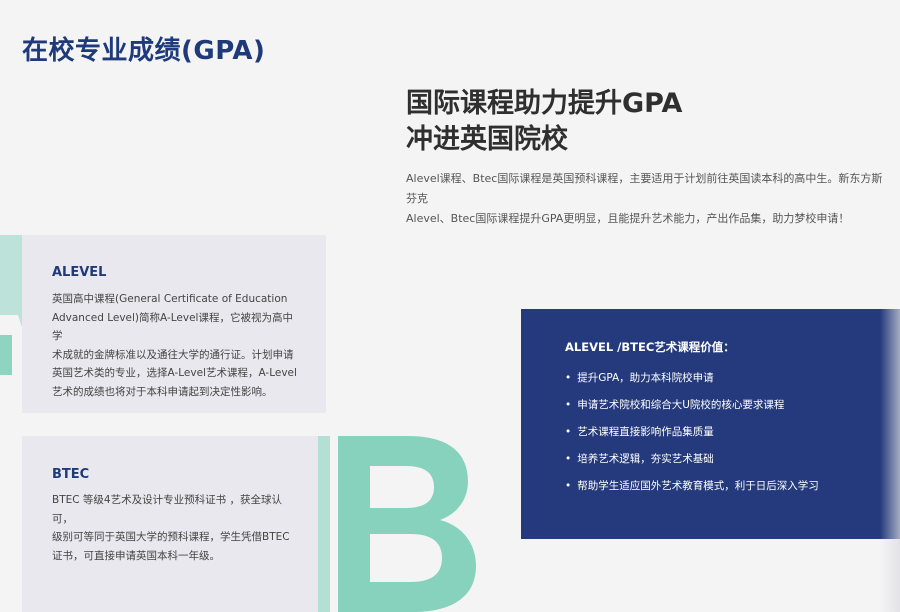 This screenshot has width=900, height=612. What do you see at coordinates (544, 122) in the screenshot?
I see `hero-title: 国际课程助力提升GPA 冲进英国院校` at bounding box center [544, 122].